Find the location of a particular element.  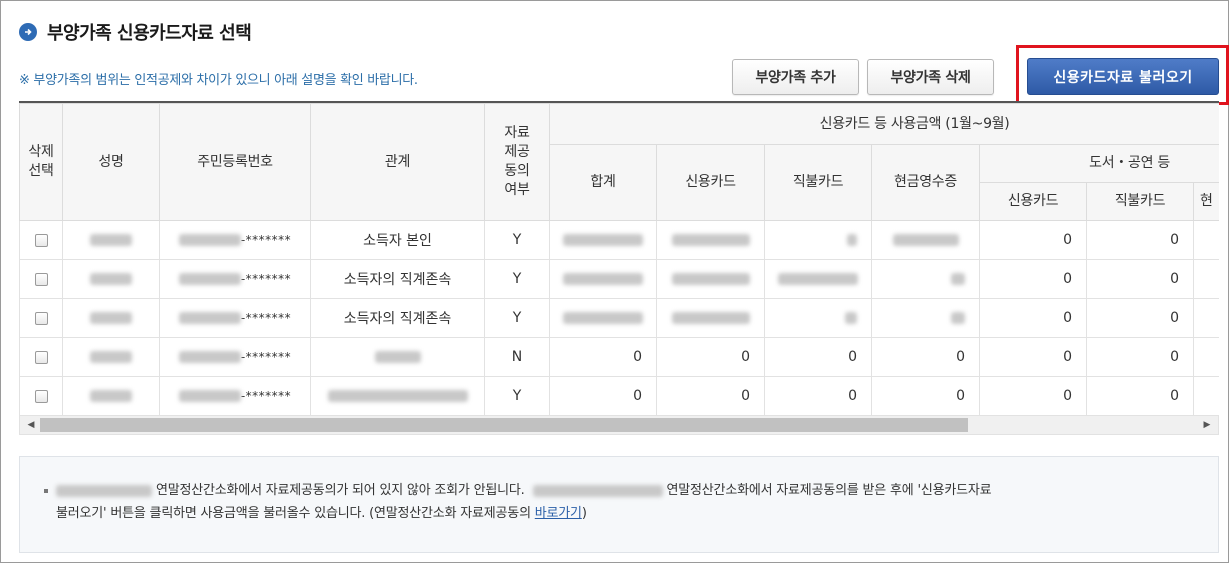

header-debit-card: 직불카드 is located at coordinates (818, 182).